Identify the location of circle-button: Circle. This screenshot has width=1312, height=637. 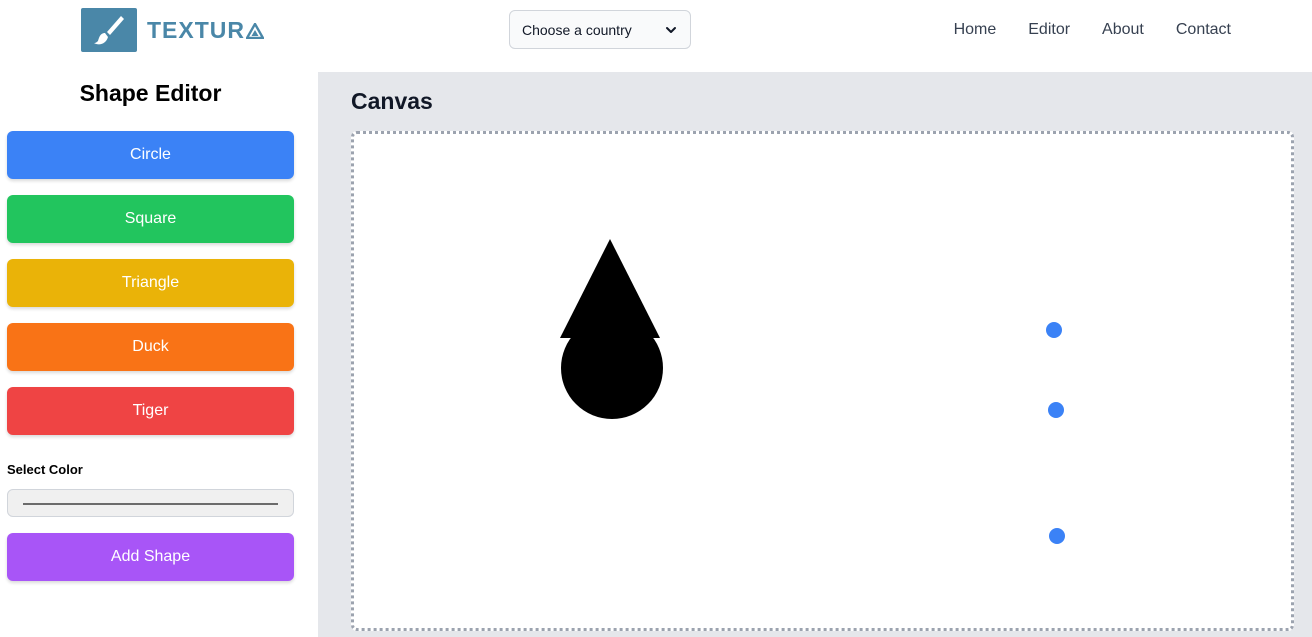
(150, 155).